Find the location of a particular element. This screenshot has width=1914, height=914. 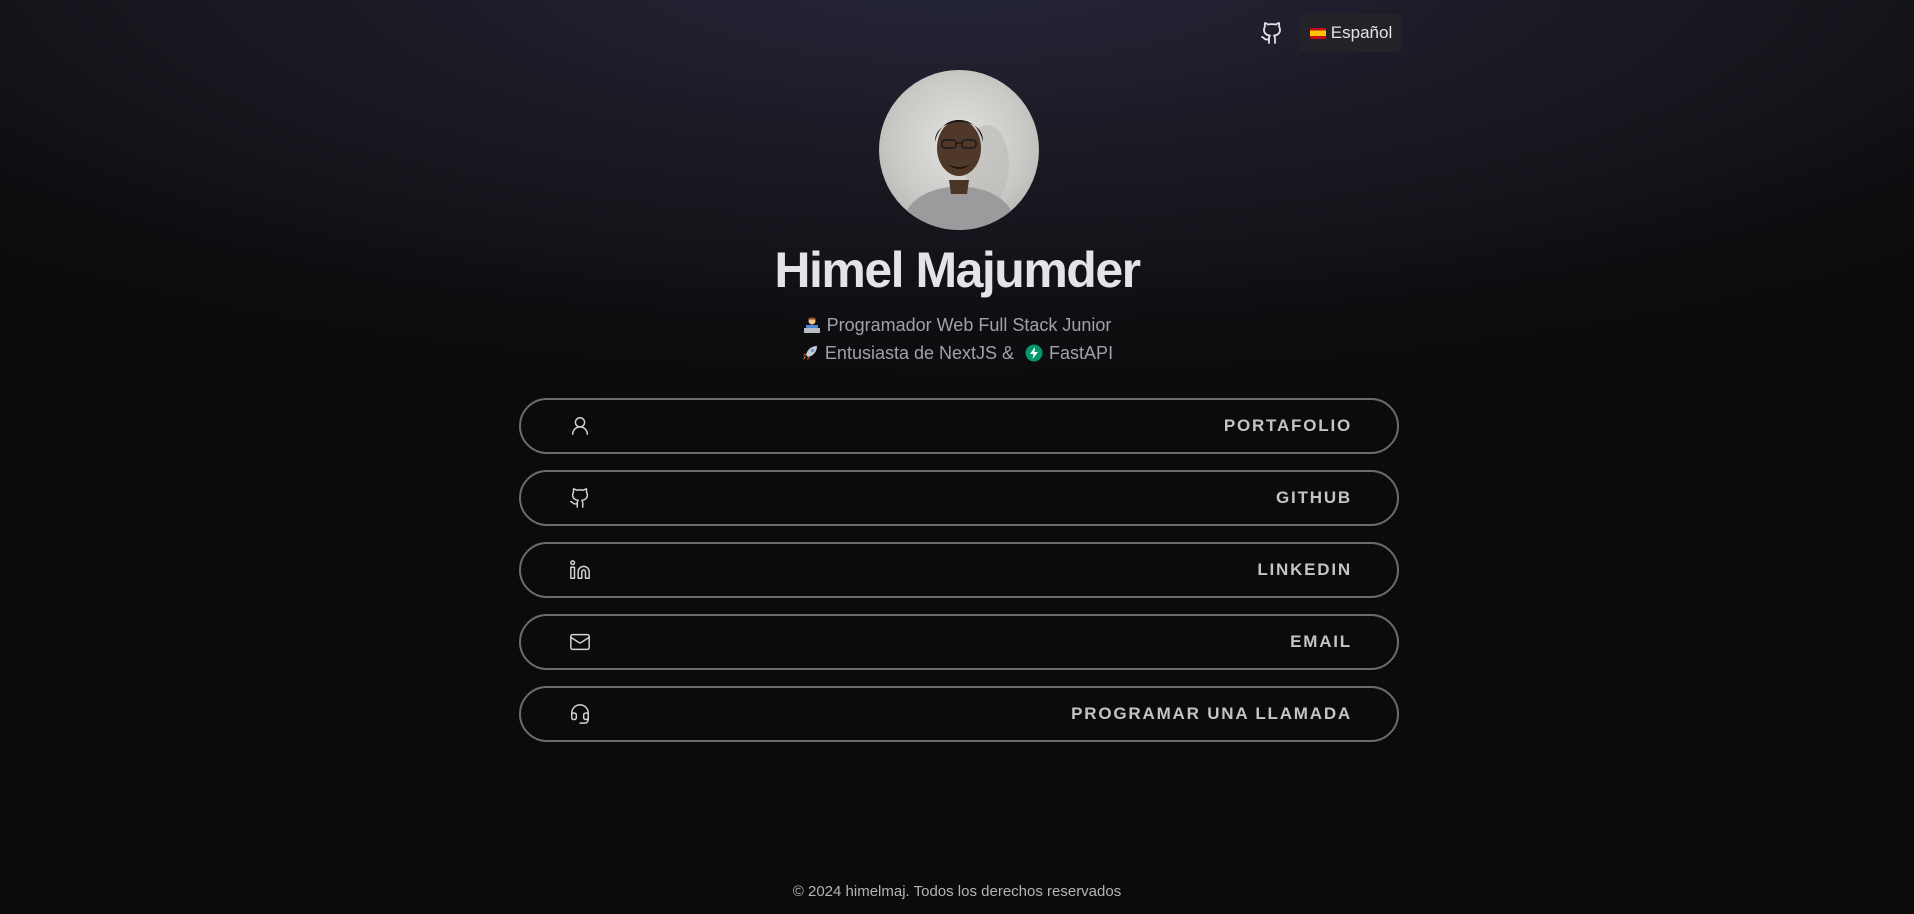

language-selector: Español is located at coordinates (1351, 33).